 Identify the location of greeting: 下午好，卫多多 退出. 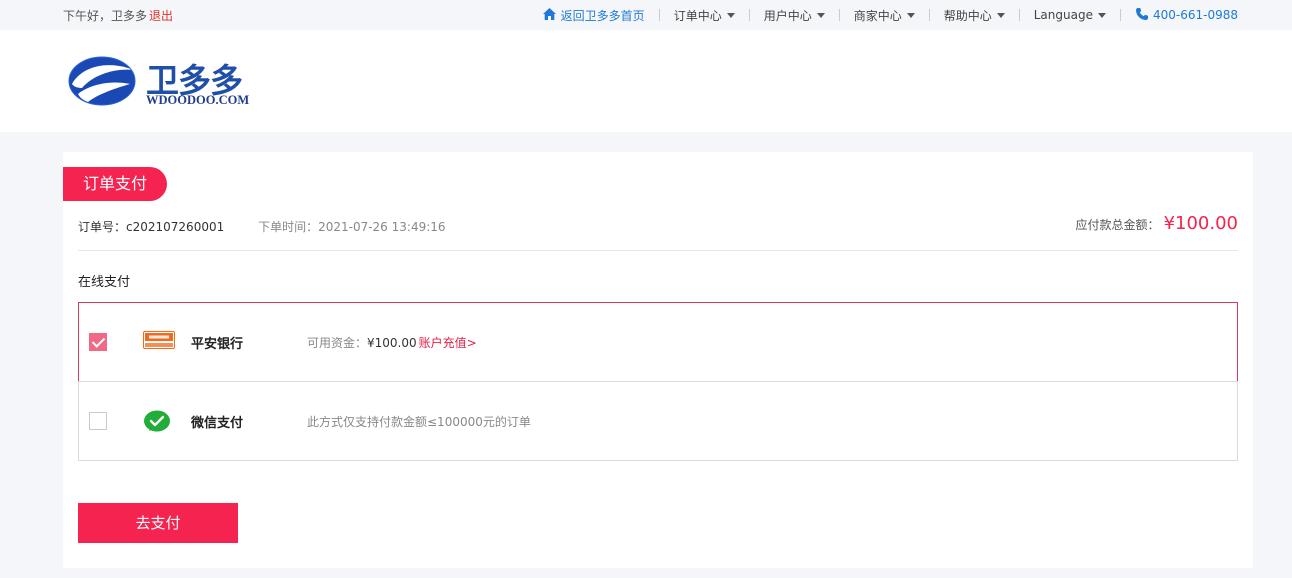
(118, 15).